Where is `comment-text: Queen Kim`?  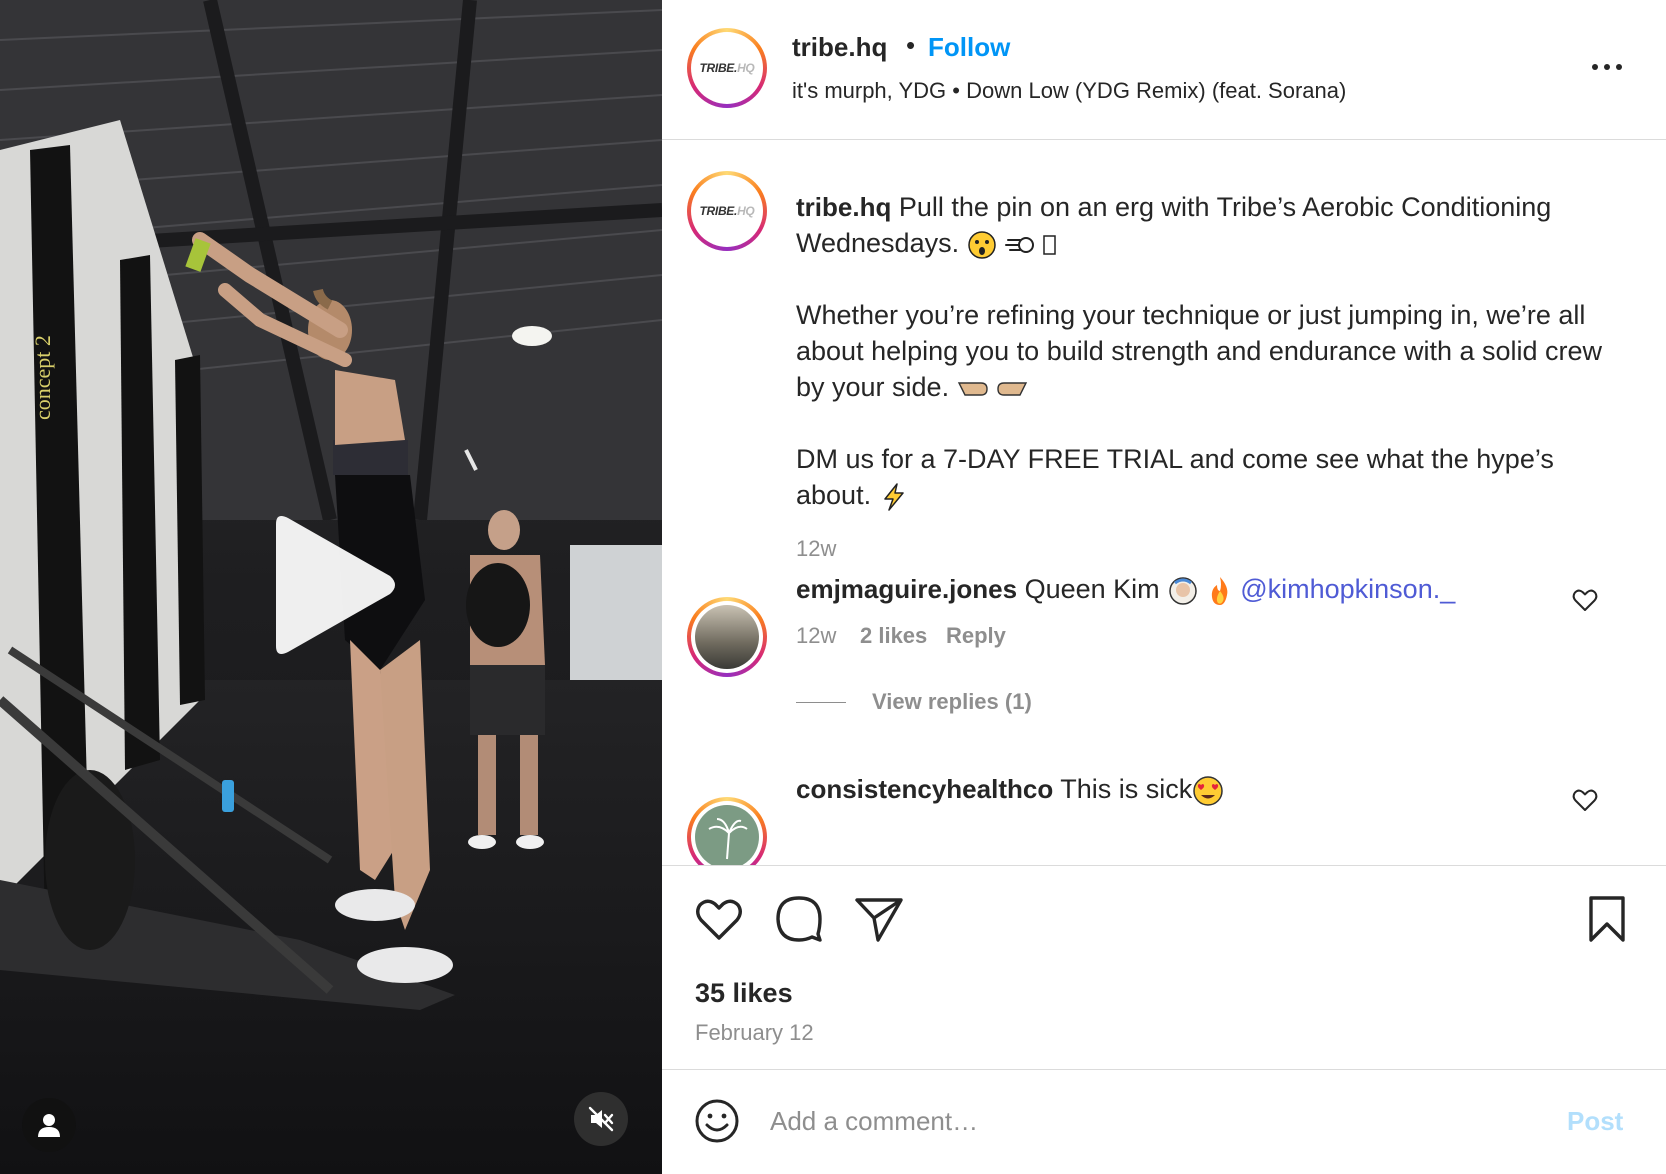
comment-text: Queen Kim is located at coordinates (1092, 589).